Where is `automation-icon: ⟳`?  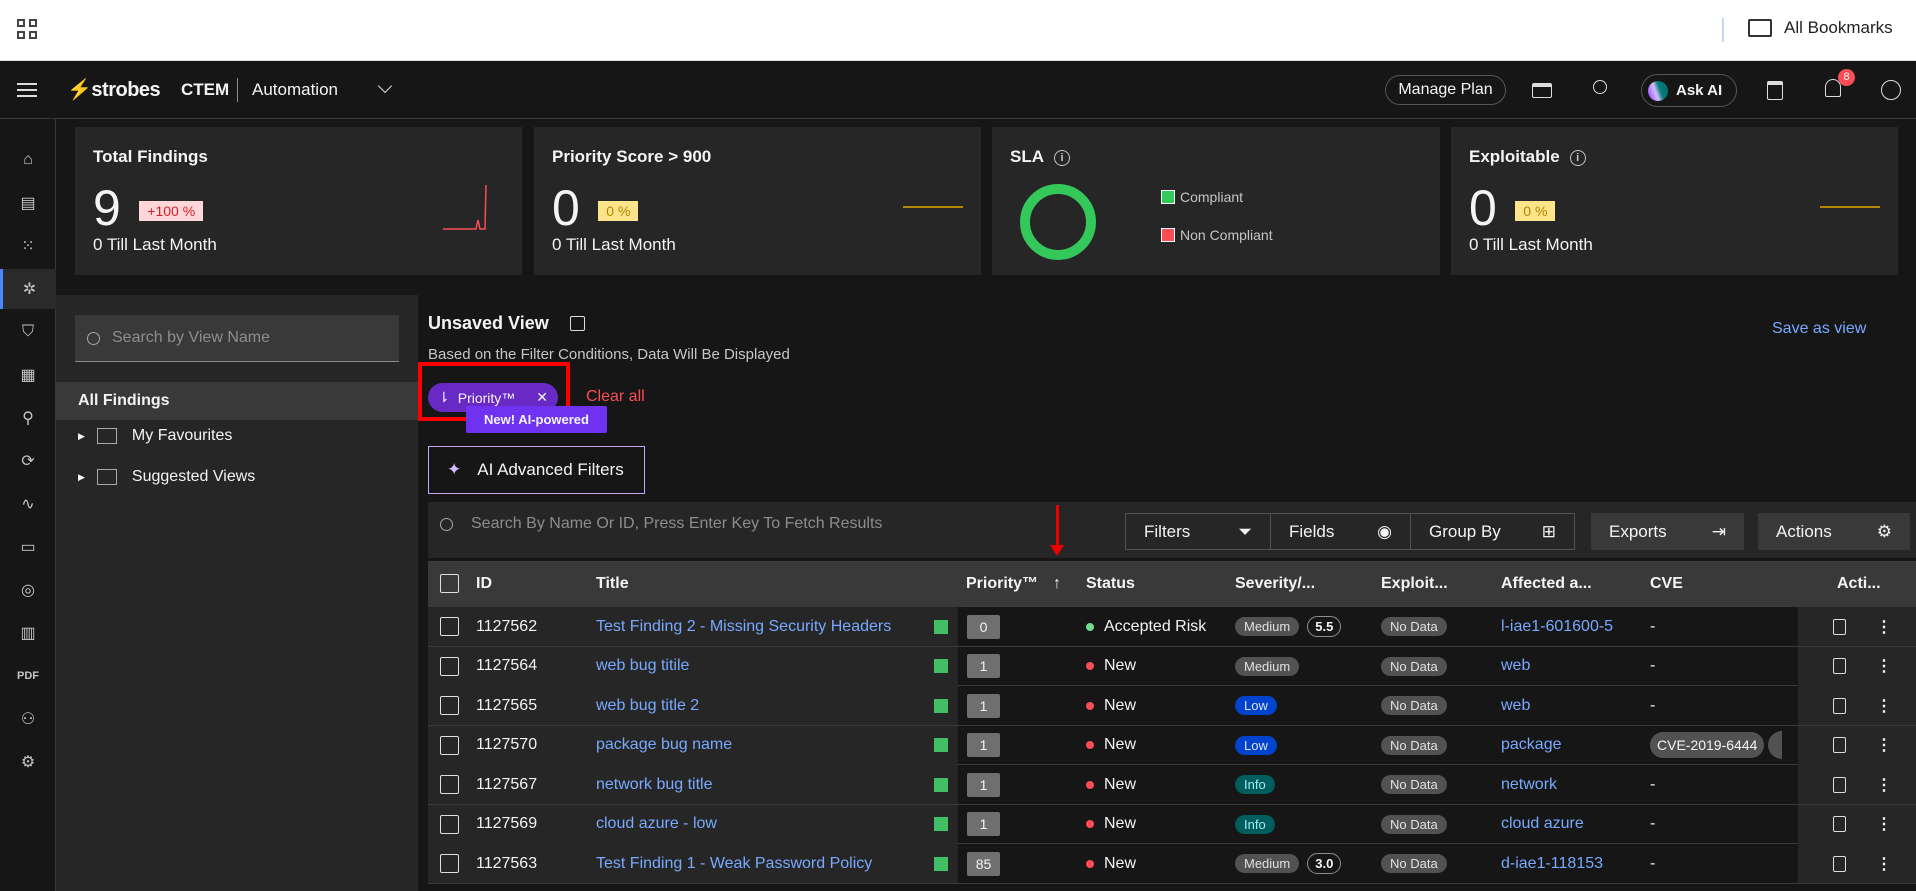 automation-icon: ⟳ is located at coordinates (28, 461).